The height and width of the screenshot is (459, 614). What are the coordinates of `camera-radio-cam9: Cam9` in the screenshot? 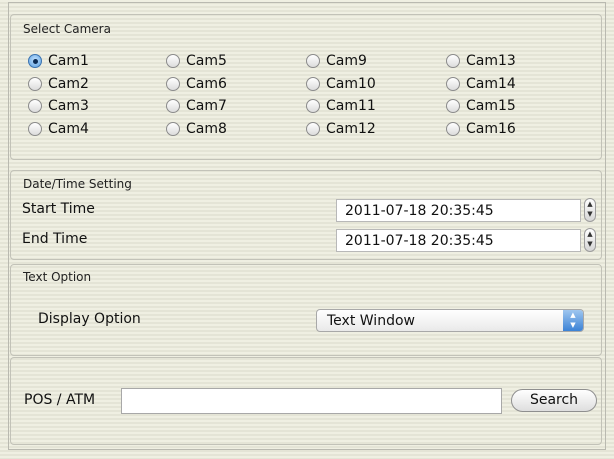 It's located at (376, 61).